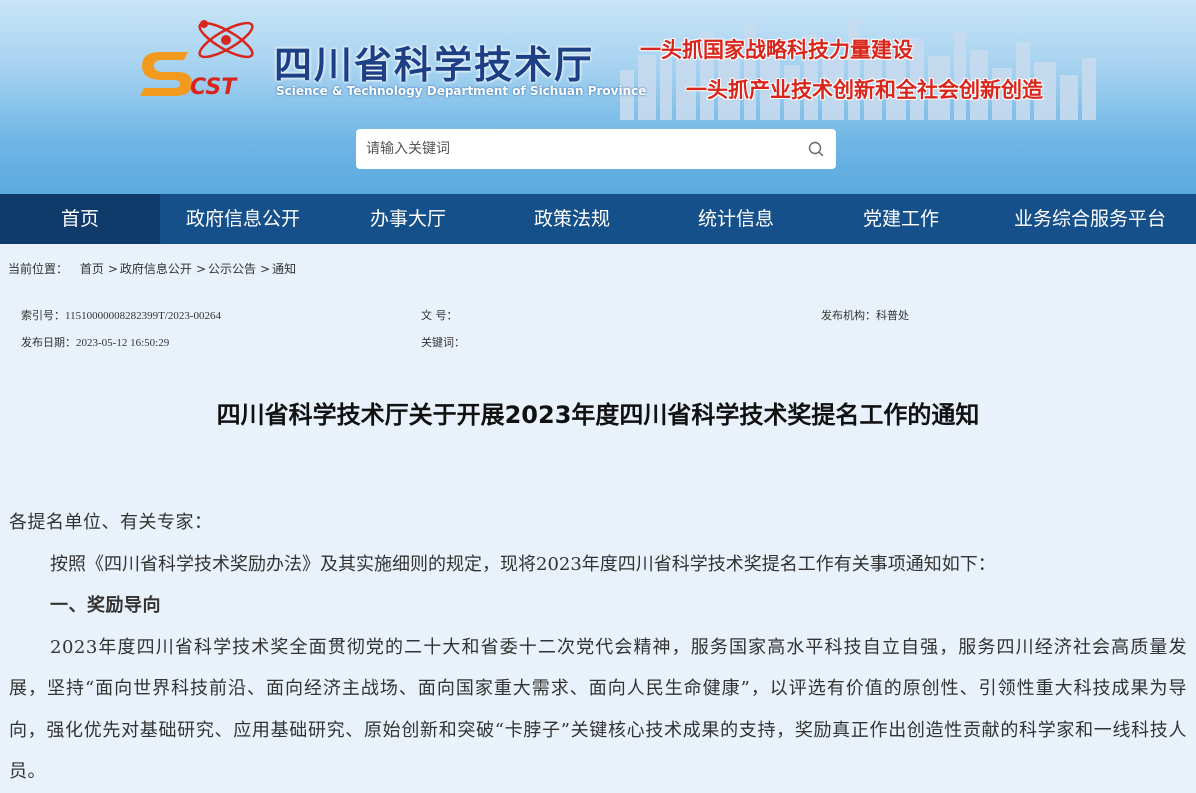 Image resolution: width=1196 pixels, height=793 pixels. Describe the element at coordinates (776, 50) in the screenshot. I see `slogan-line-1: 一头抓国家战略科技力量建设` at that location.